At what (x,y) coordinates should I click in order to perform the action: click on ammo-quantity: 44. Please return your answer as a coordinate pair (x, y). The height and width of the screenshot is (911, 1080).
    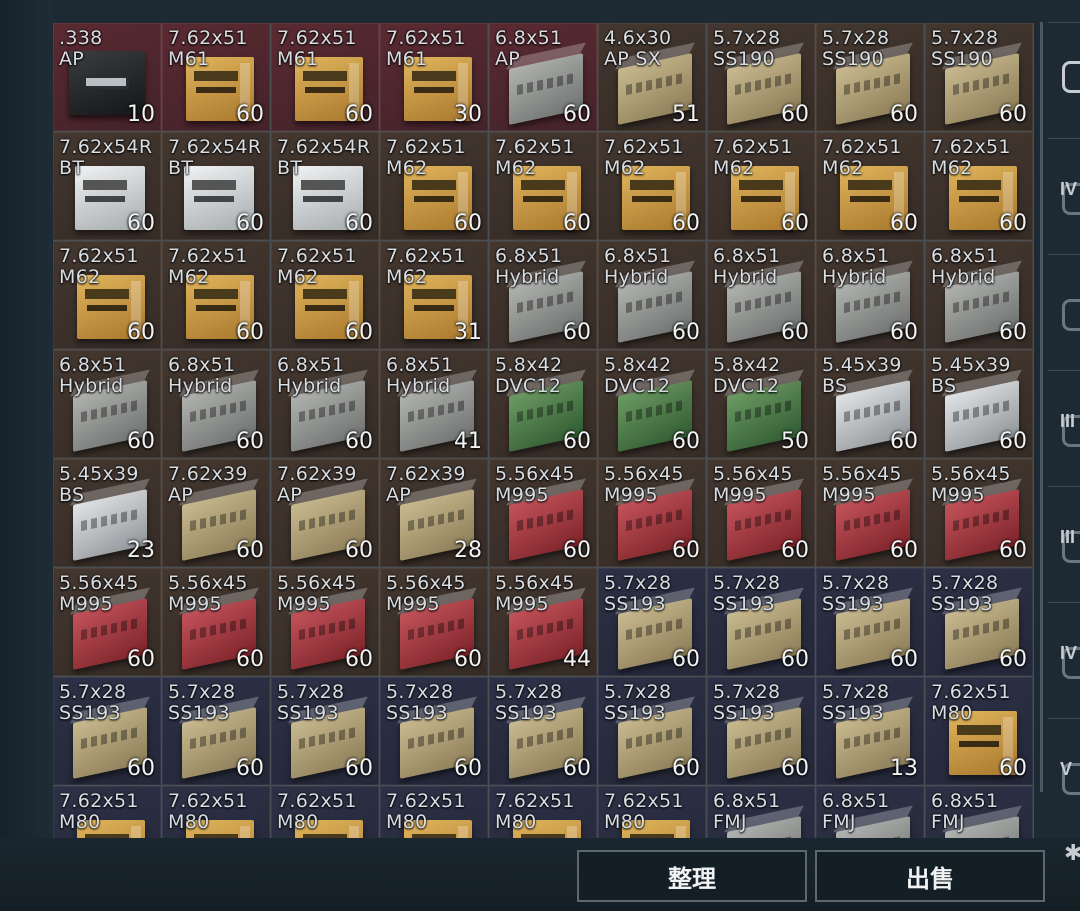
    Looking at the image, I should click on (577, 659).